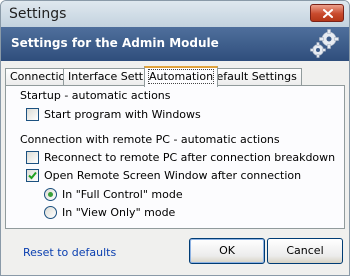 This screenshot has width=350, height=276. I want to click on cancel-button: Cancel, so click(305, 251).